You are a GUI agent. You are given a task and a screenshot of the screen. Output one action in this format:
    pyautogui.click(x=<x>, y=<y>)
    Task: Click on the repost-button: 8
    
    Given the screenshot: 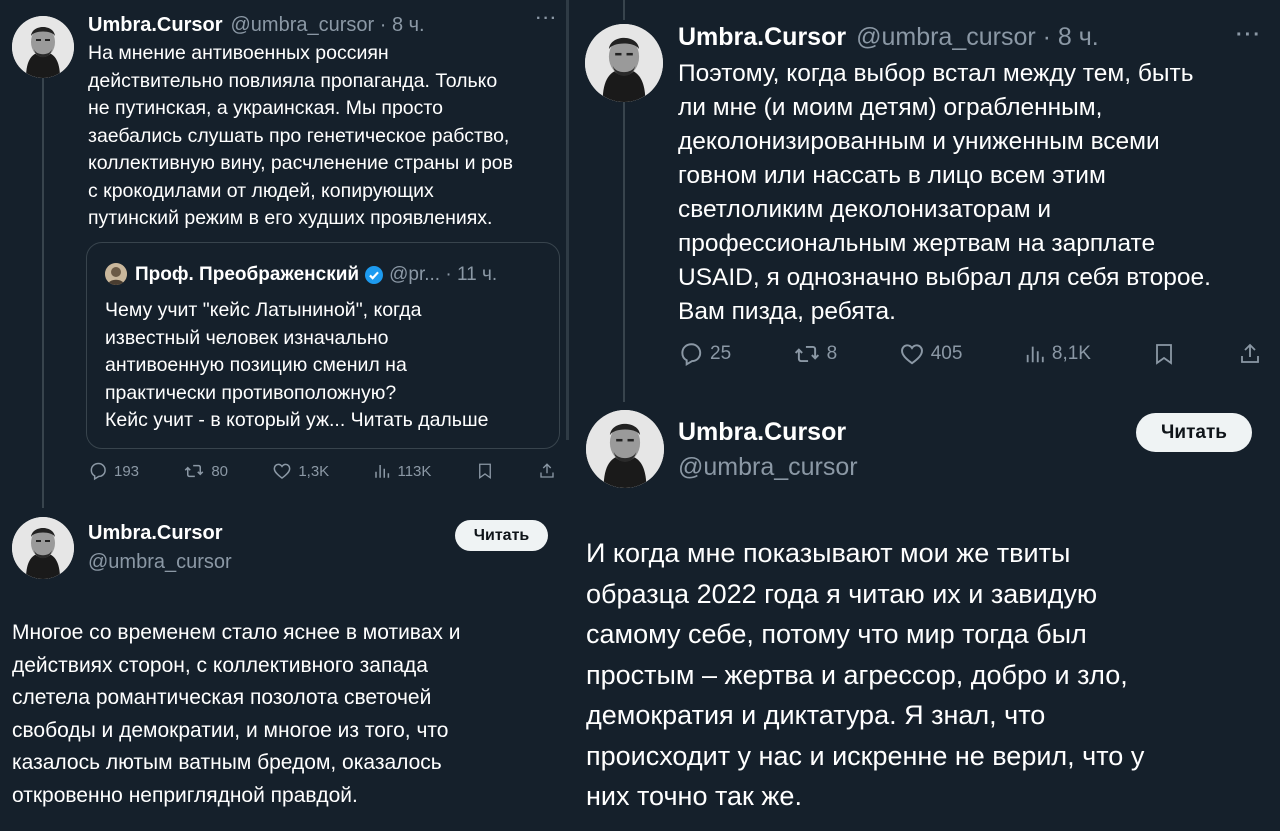 What is the action you would take?
    pyautogui.click(x=815, y=354)
    